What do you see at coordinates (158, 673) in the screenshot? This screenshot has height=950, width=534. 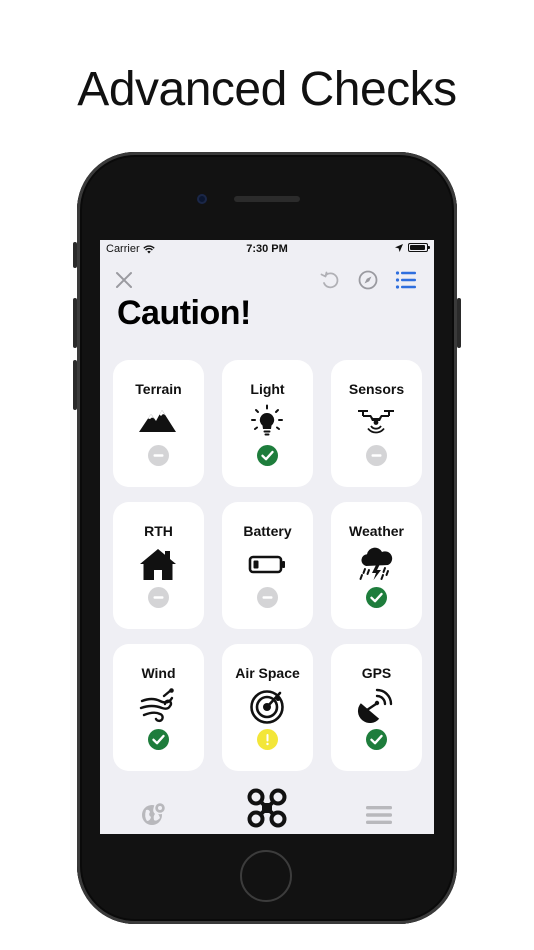 I see `check-label: Wind` at bounding box center [158, 673].